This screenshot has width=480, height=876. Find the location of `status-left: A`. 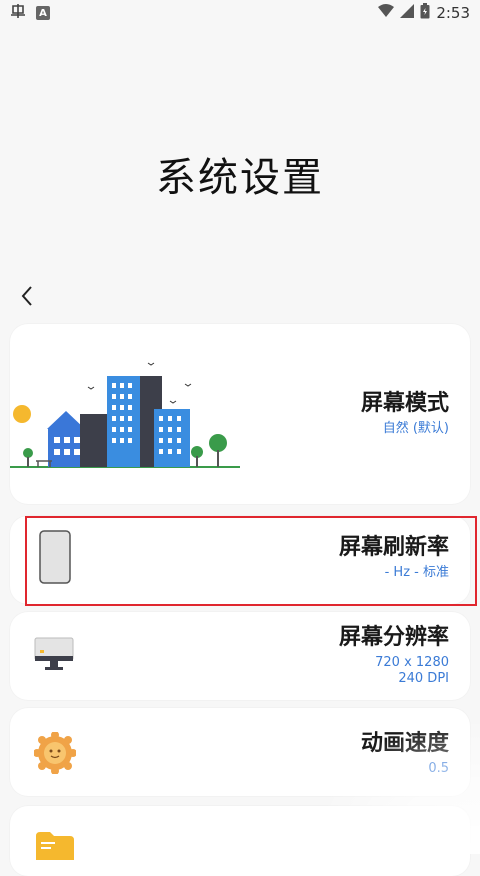

status-left: A is located at coordinates (30, 13).